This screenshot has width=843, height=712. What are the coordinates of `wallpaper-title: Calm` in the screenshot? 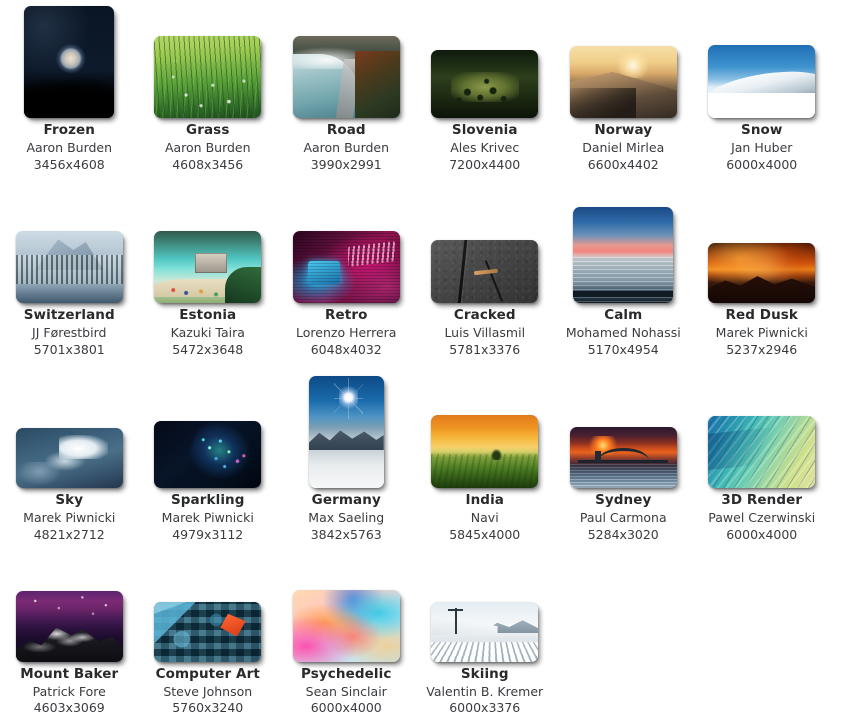 It's located at (623, 315).